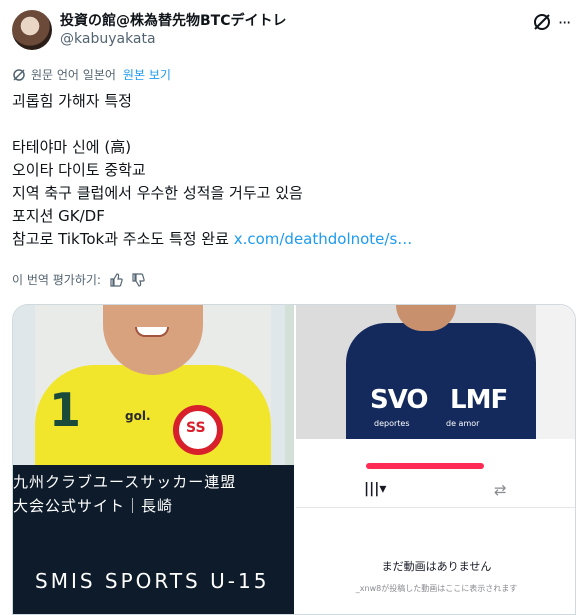  I want to click on view-original-link: 원본 보기, so click(147, 74).